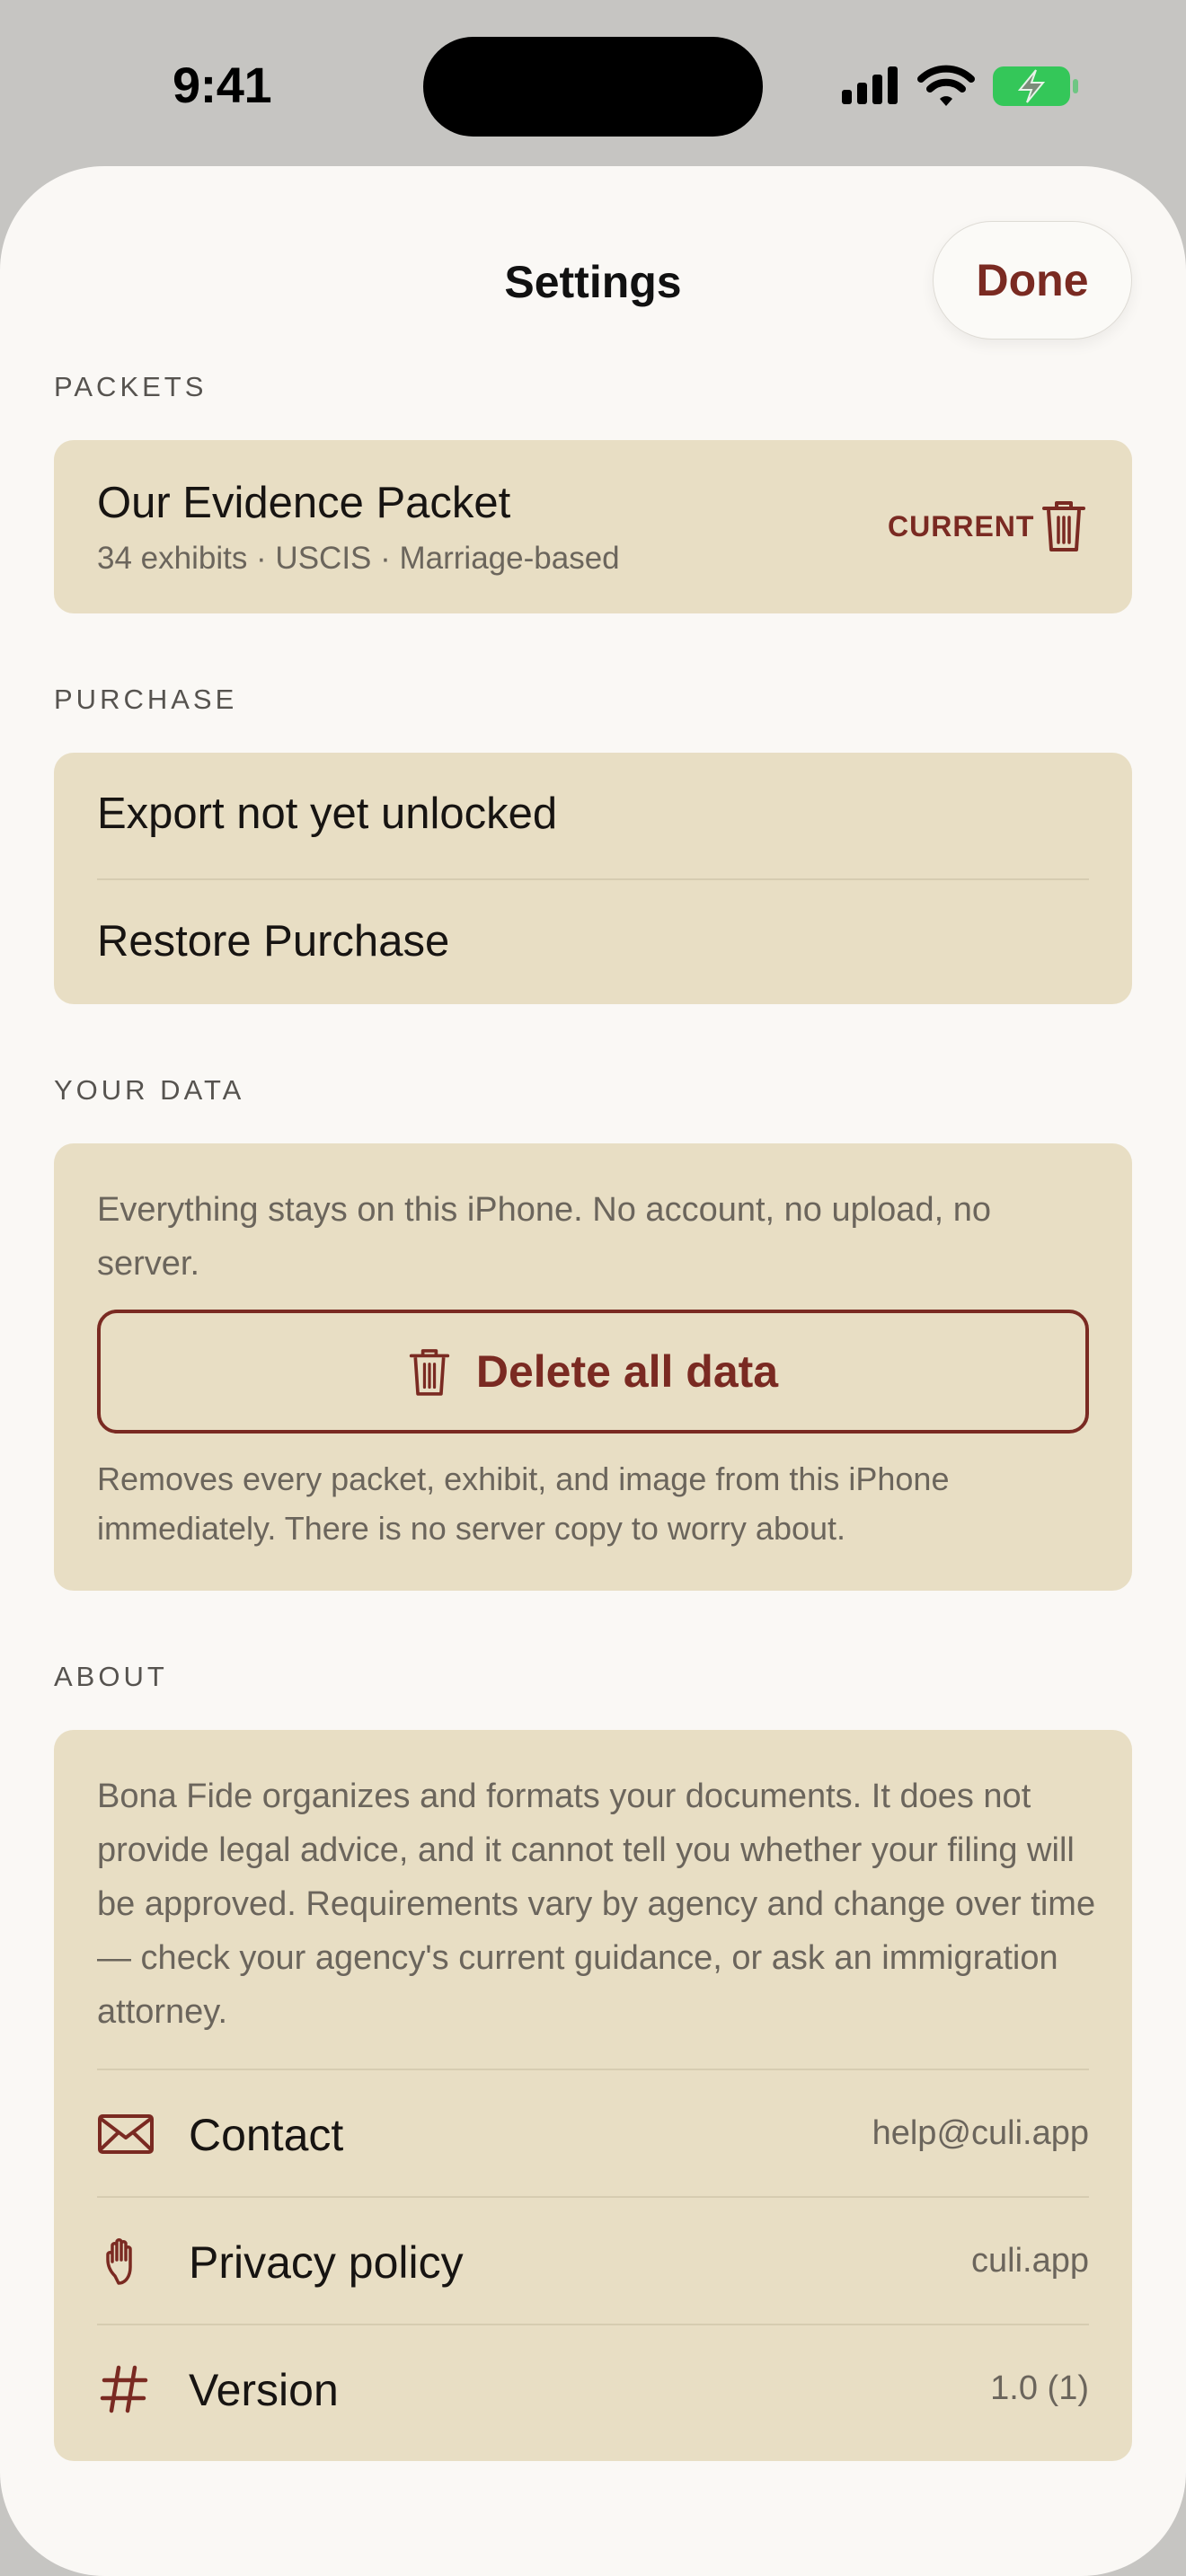 Image resolution: width=1186 pixels, height=2576 pixels. Describe the element at coordinates (119, 2261) in the screenshot. I see `hand-icon` at that location.